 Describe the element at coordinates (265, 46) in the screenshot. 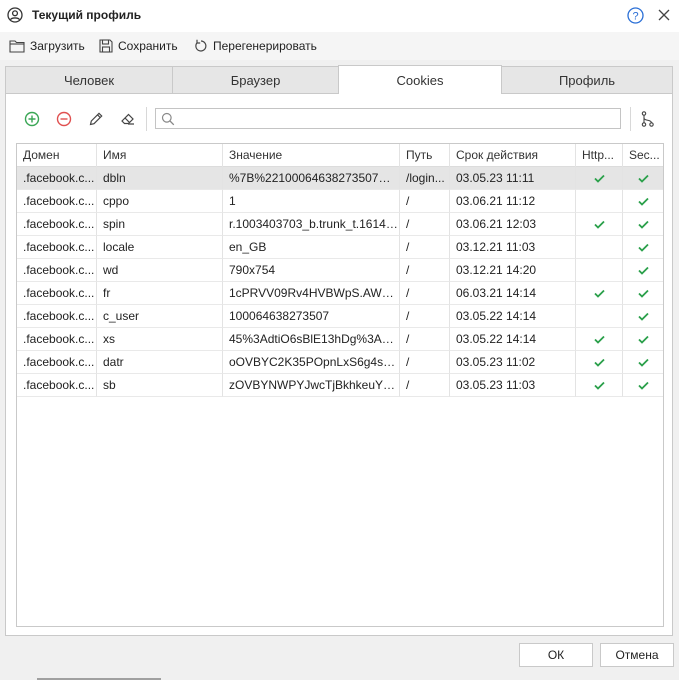

I see `regenerate-label: Перегенерировать` at that location.